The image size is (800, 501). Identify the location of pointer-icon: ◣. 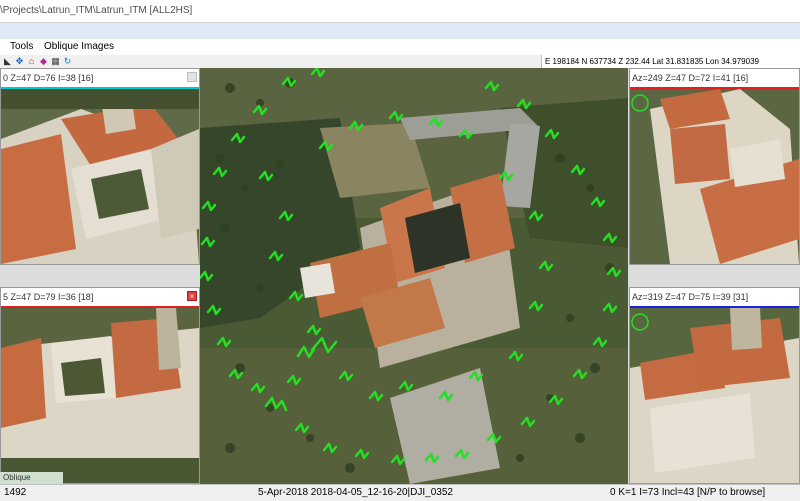
(7, 61).